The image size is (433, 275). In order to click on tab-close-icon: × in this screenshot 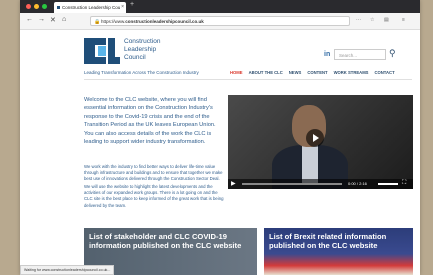, I will do `click(122, 7)`.